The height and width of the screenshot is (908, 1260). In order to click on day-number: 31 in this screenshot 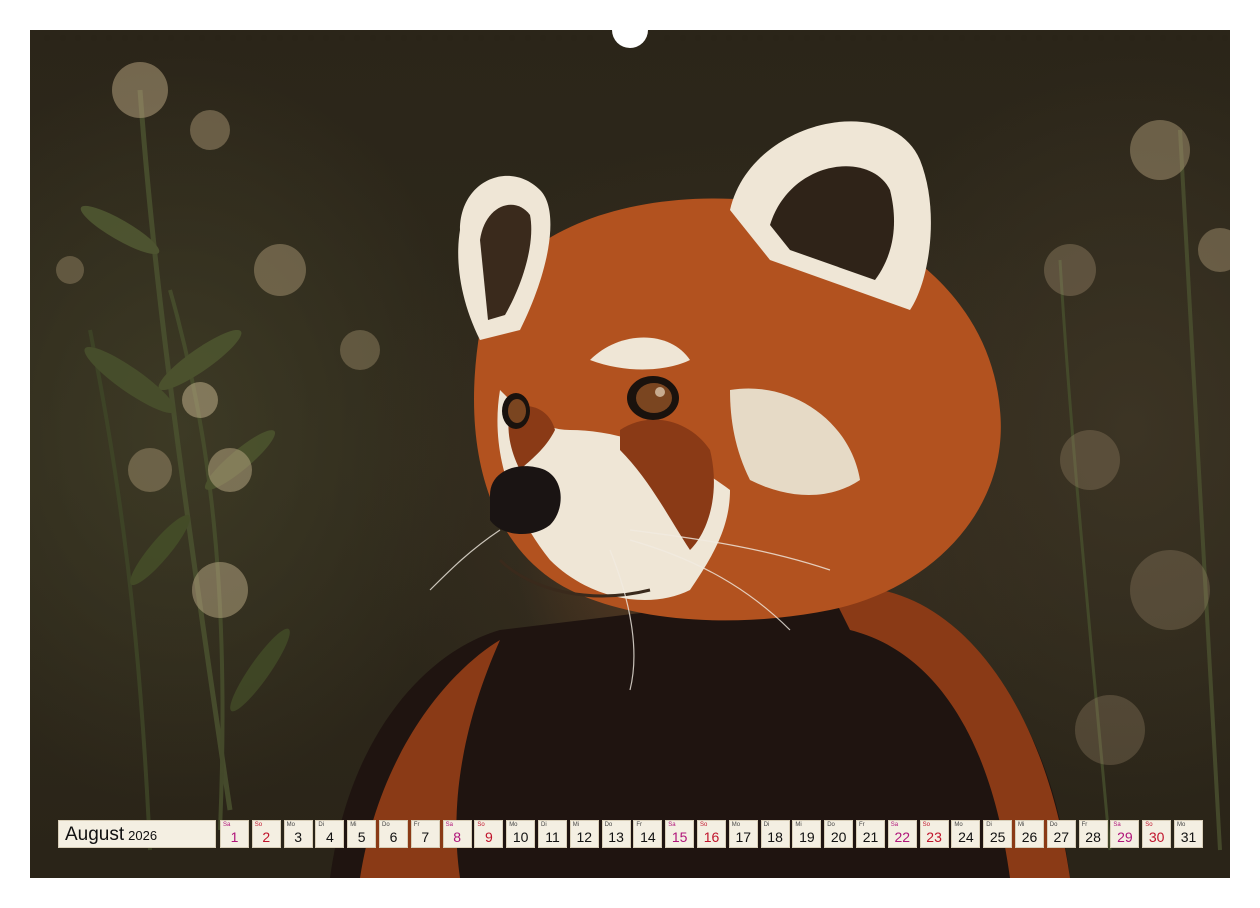, I will do `click(1188, 837)`.